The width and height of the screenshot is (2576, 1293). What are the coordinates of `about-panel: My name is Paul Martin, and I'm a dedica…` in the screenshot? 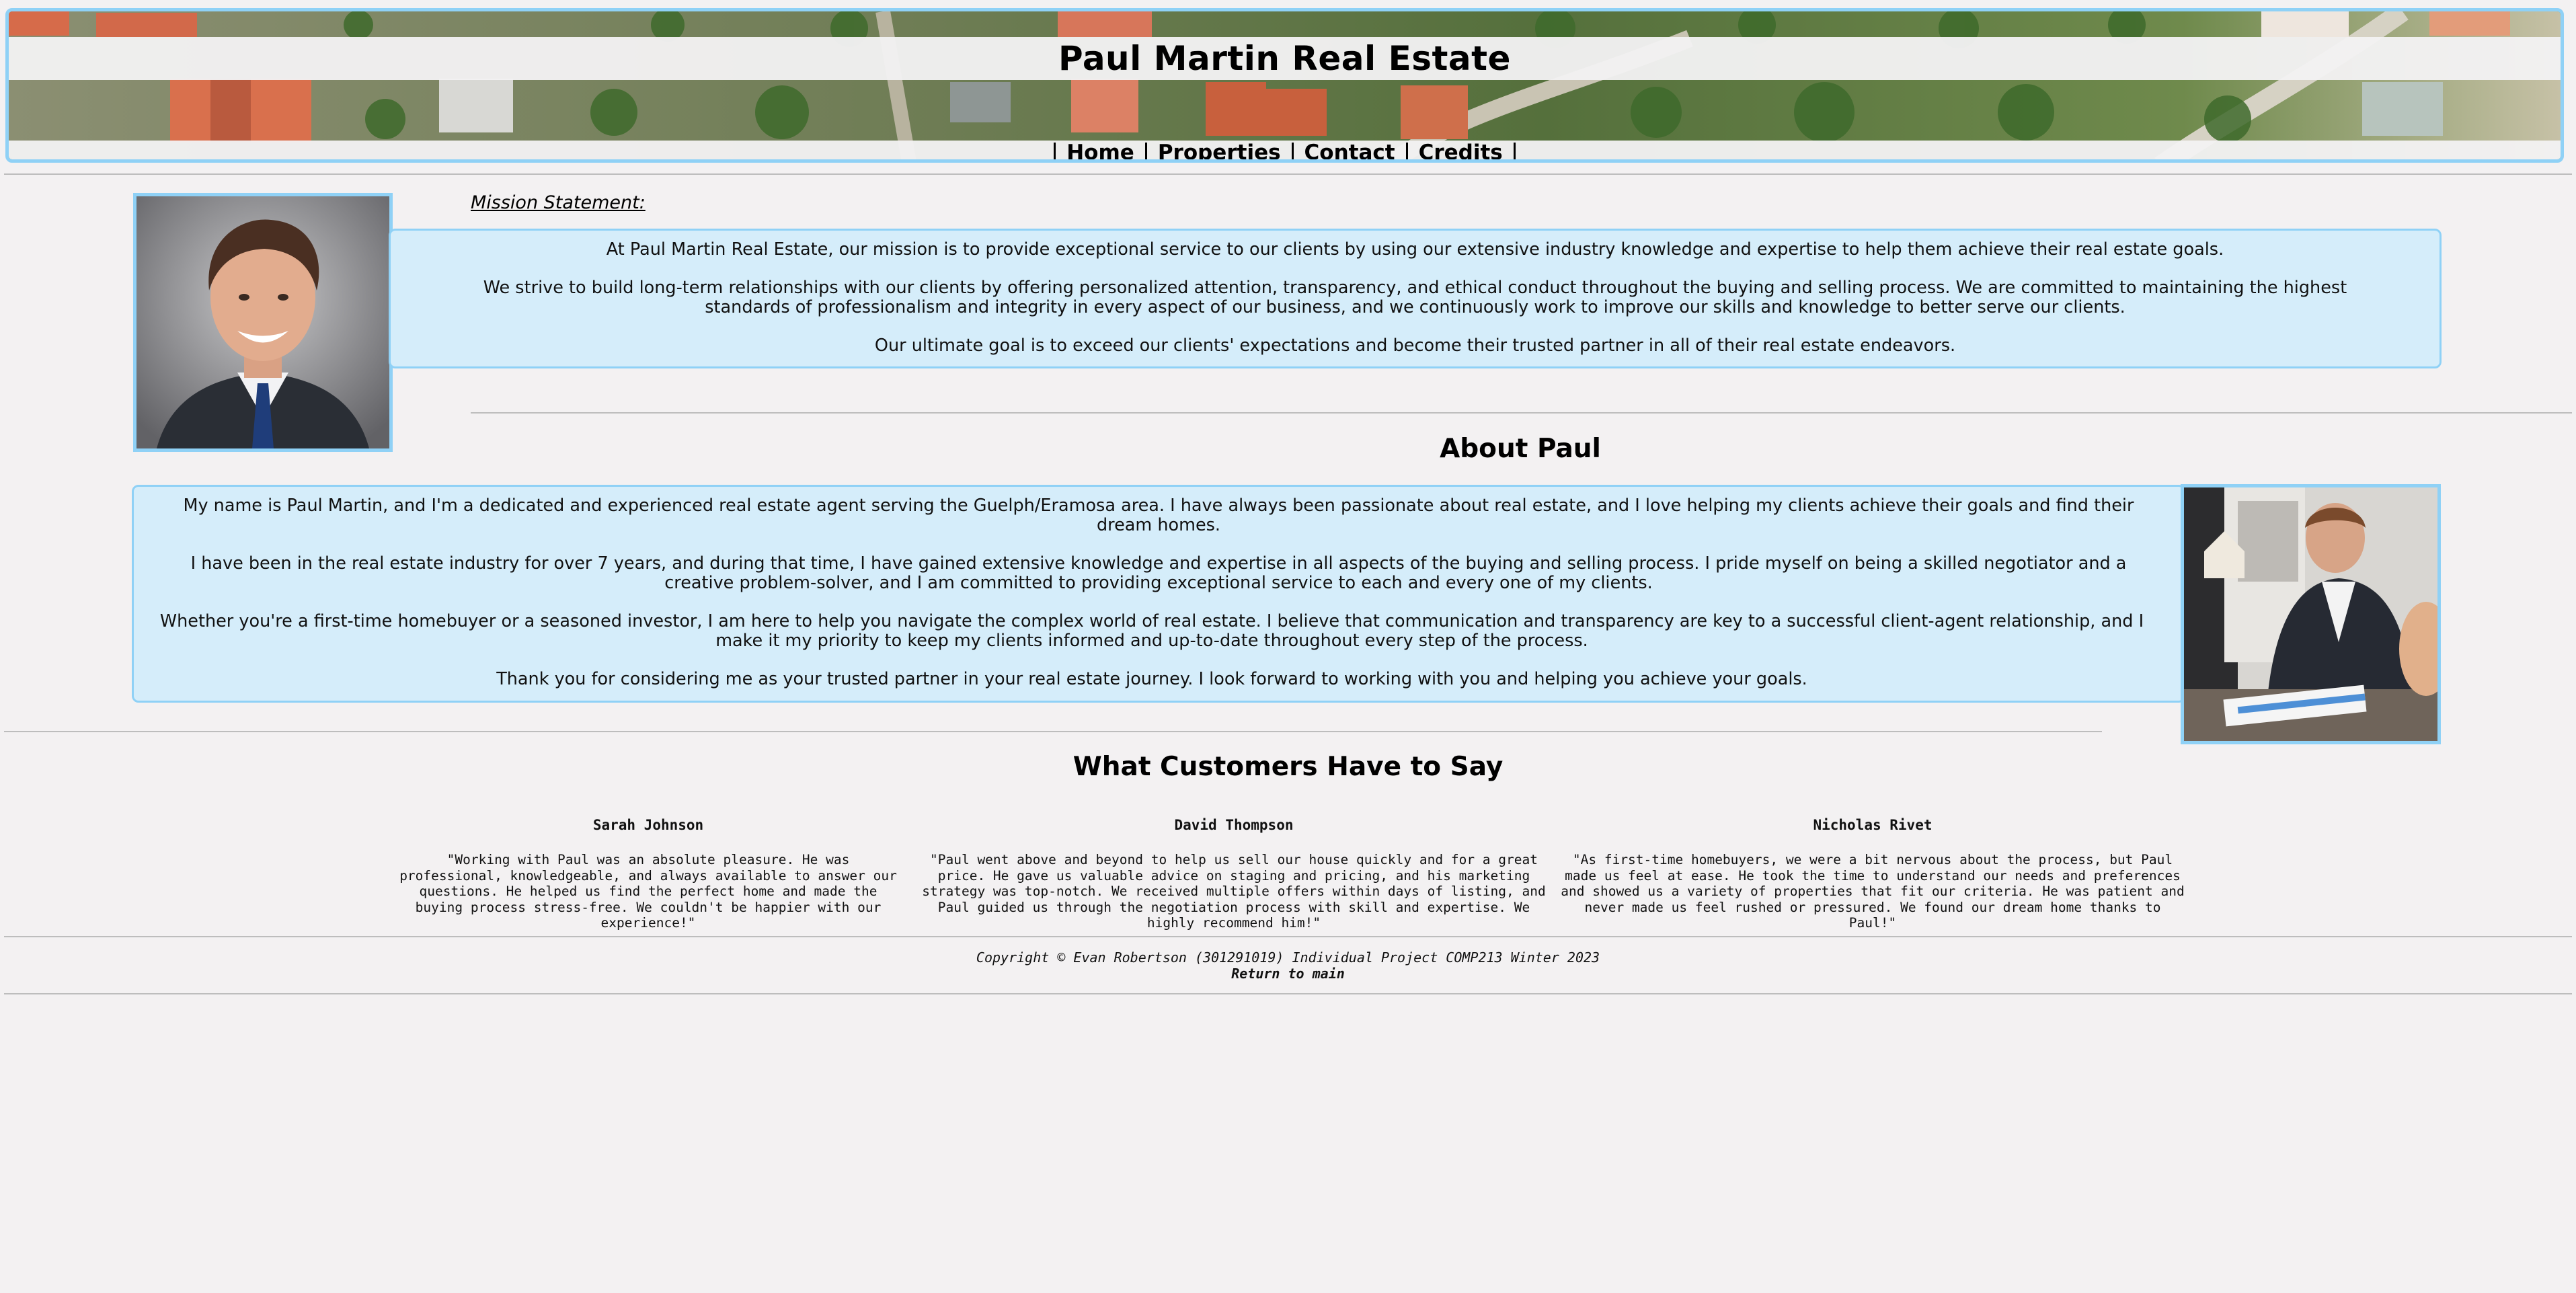 It's located at (1159, 594).